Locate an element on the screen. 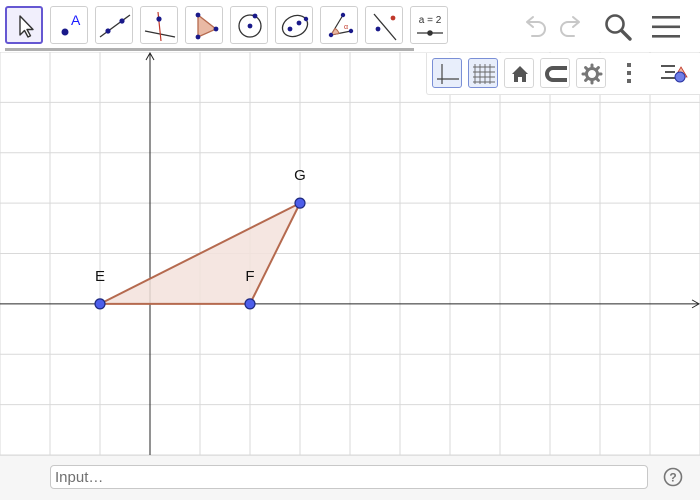 This screenshot has height=500, width=700. circle-center-point-icon is located at coordinates (250, 25).